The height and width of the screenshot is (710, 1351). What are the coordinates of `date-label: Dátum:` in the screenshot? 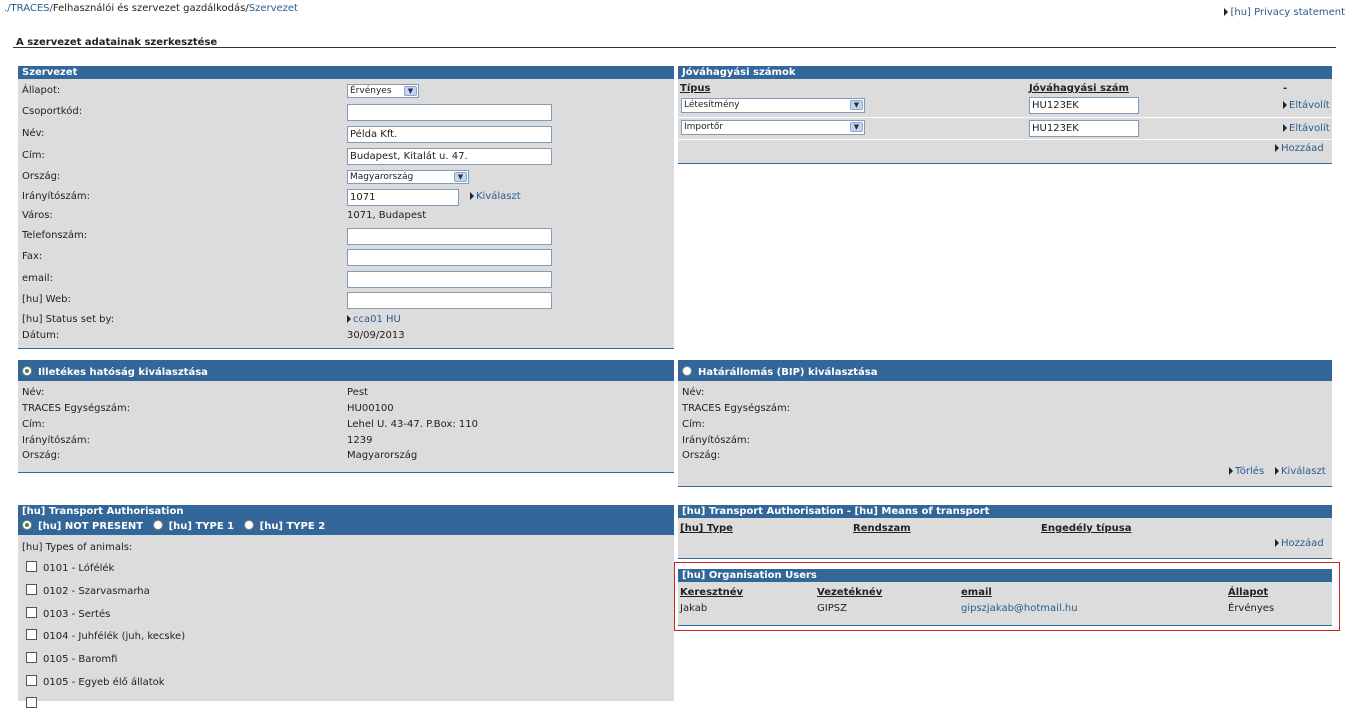 It's located at (41, 335).